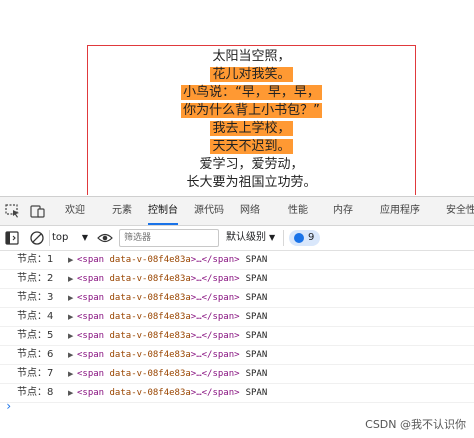  I want to click on tab-performance: 性能, so click(298, 211).